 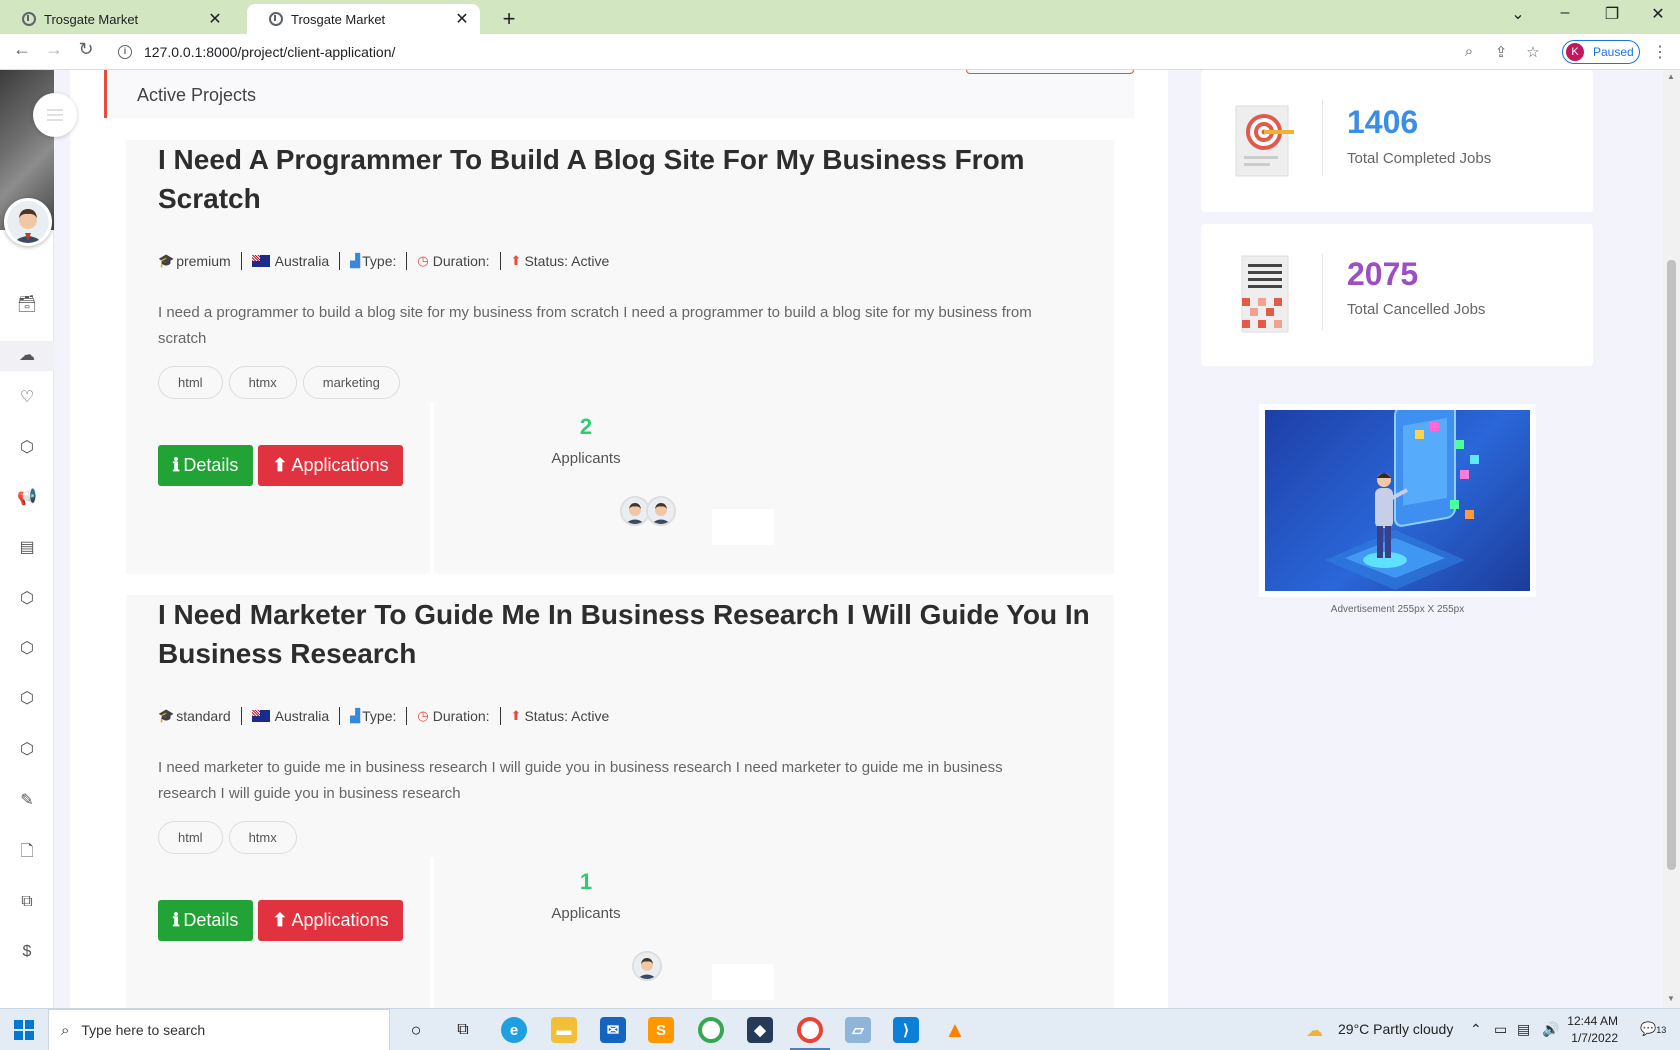 What do you see at coordinates (586, 895) in the screenshot?
I see `applicants-summary: 1 Applicants` at bounding box center [586, 895].